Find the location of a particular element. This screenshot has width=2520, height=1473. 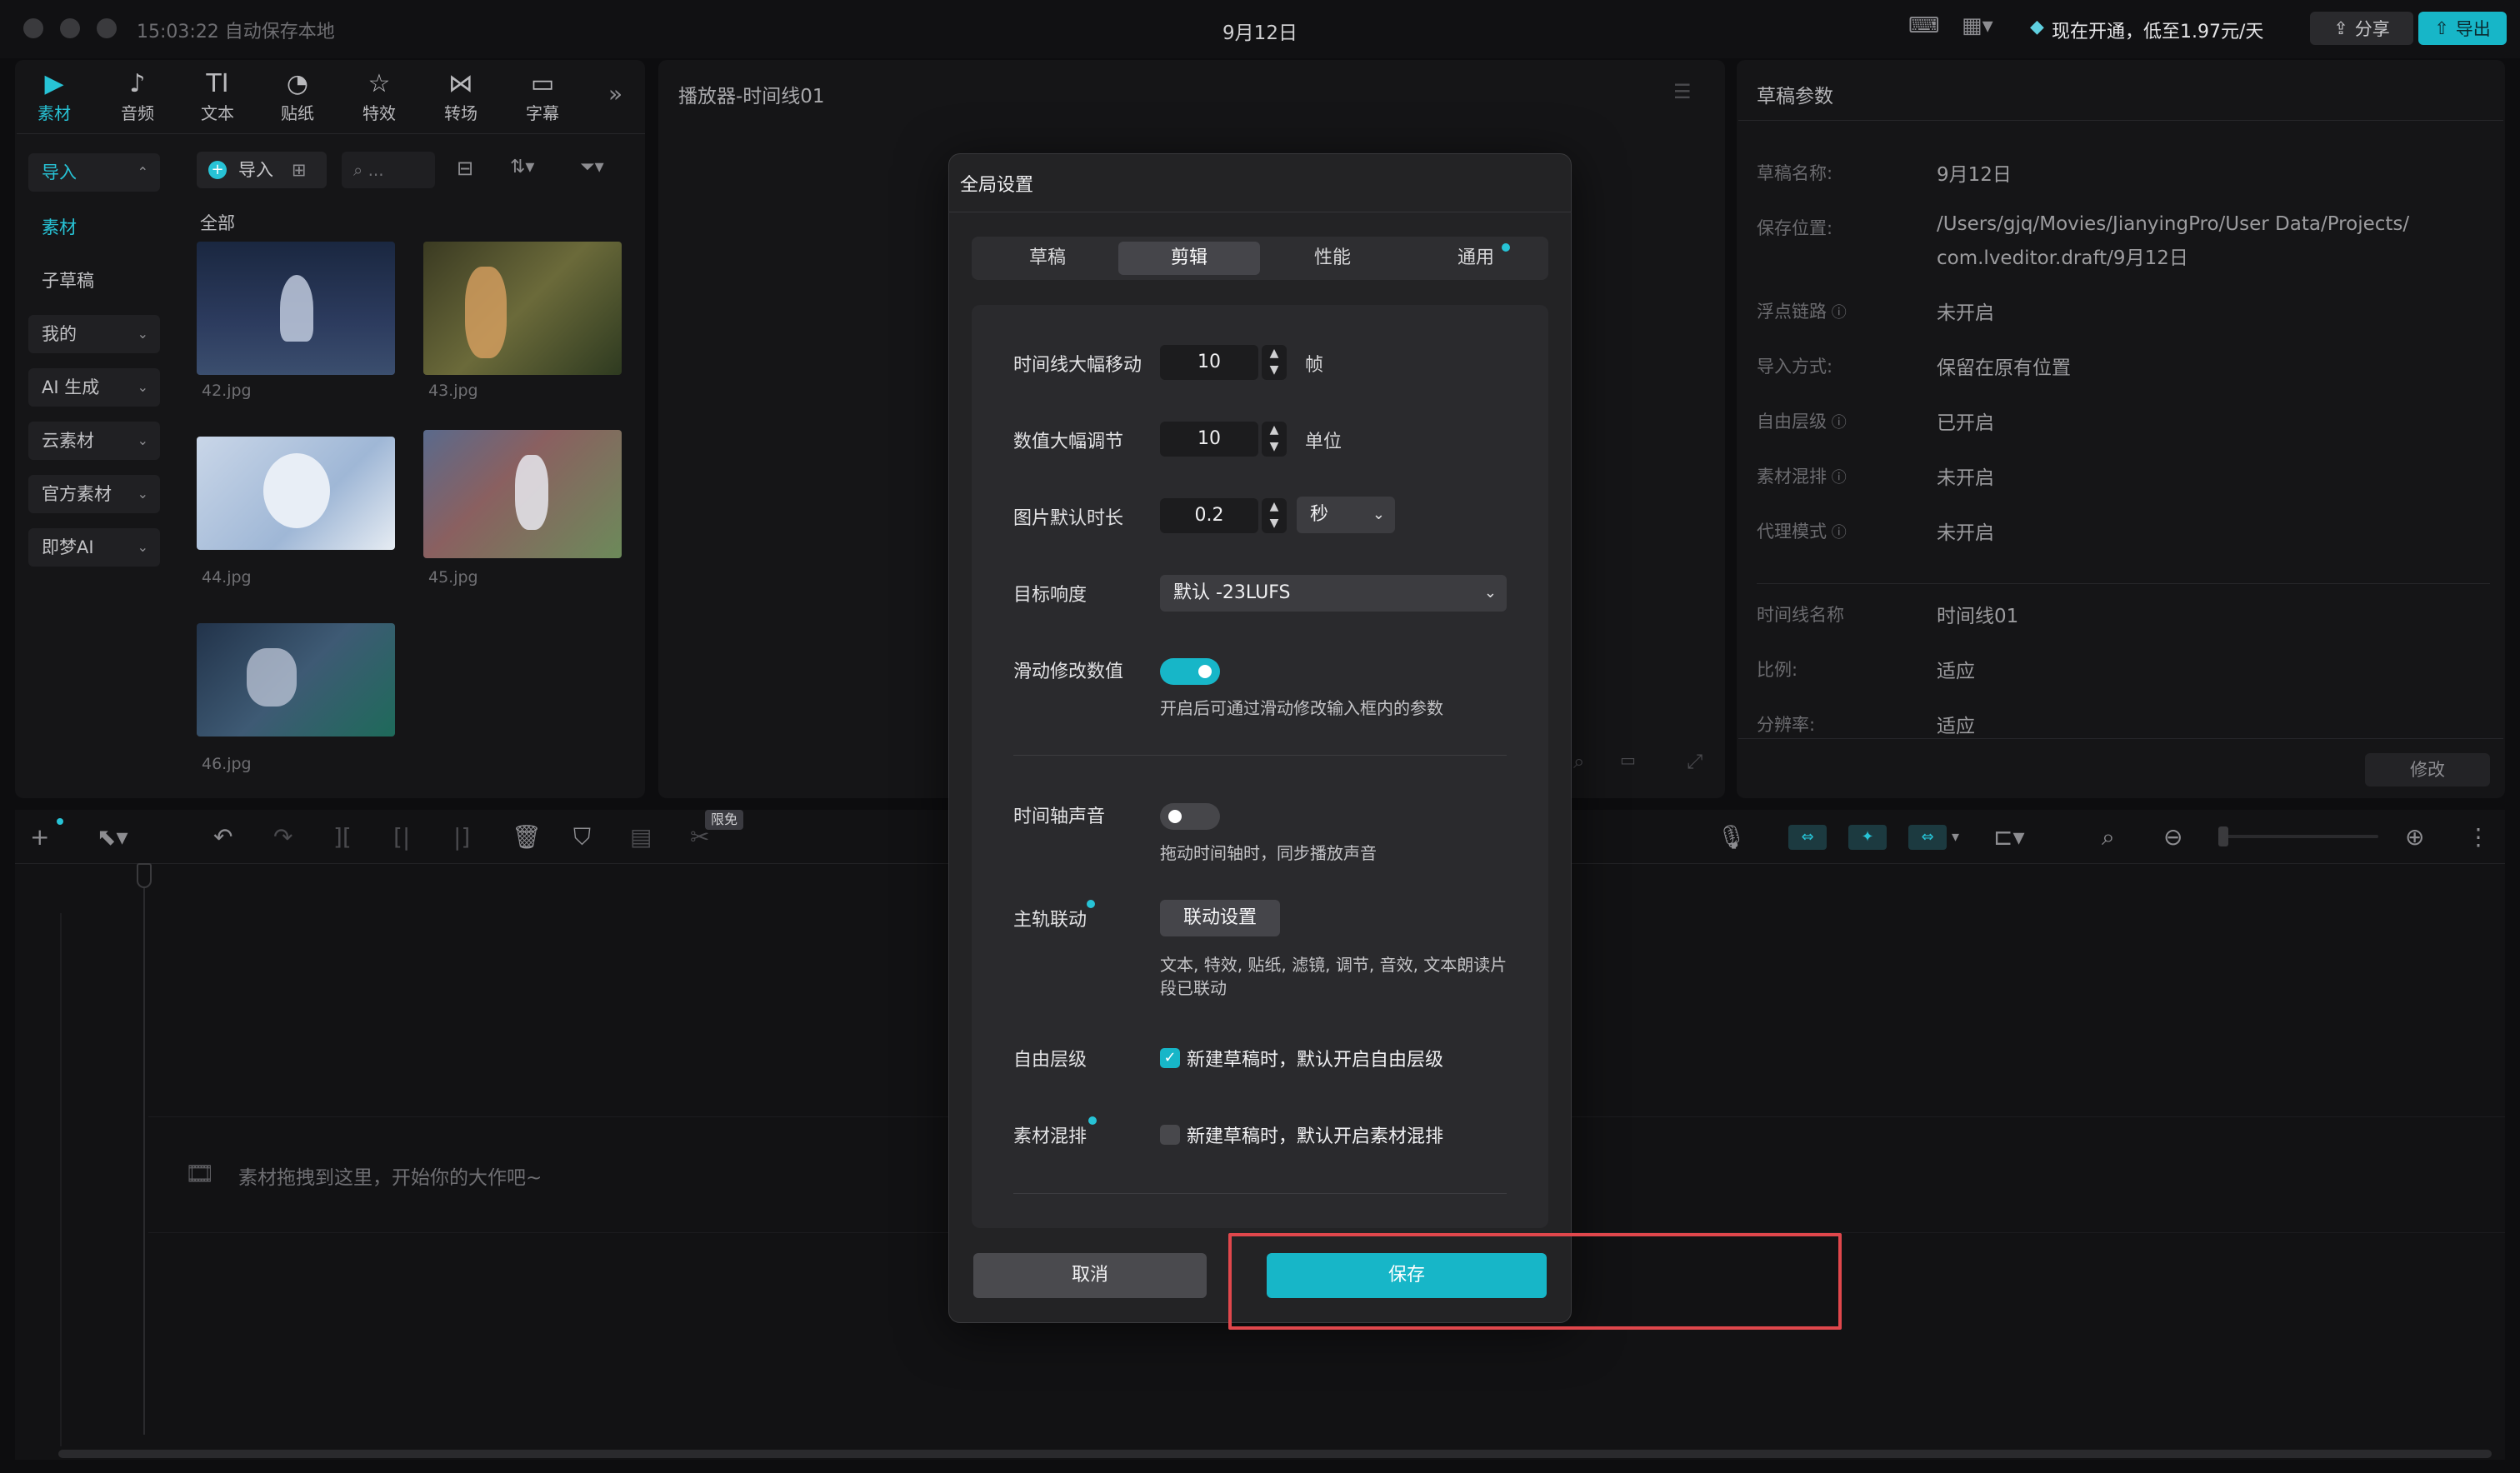

export-button: ⇧ 导出 is located at coordinates (2462, 29).